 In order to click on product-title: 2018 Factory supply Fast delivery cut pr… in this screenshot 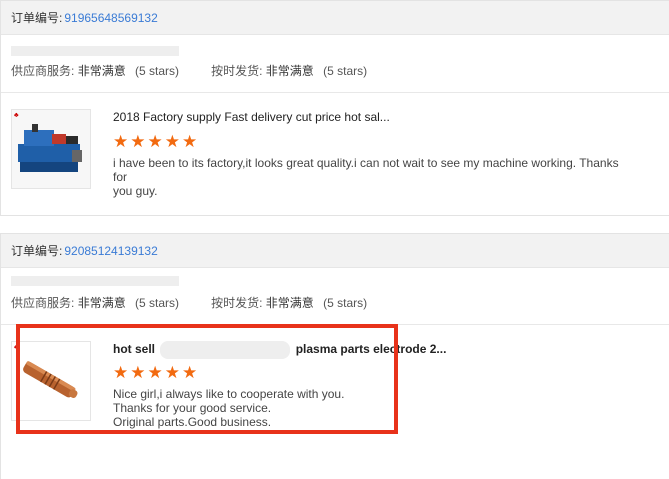, I will do `click(251, 117)`.